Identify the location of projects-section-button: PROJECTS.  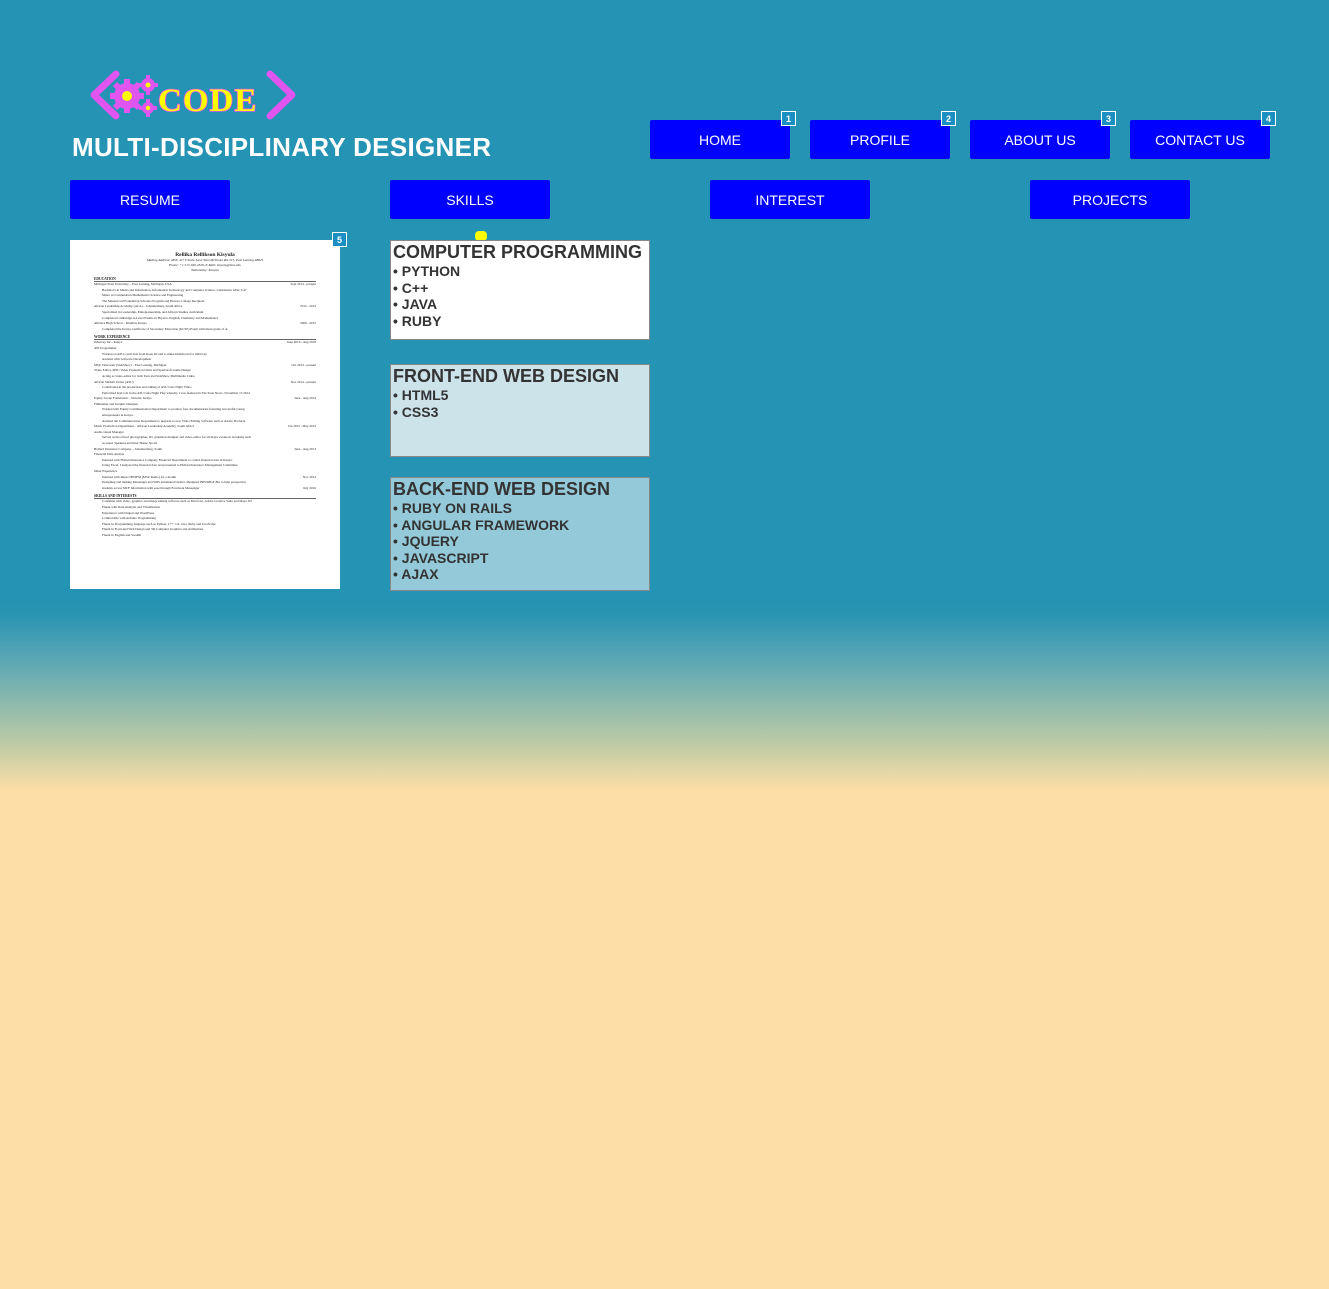
(1110, 199).